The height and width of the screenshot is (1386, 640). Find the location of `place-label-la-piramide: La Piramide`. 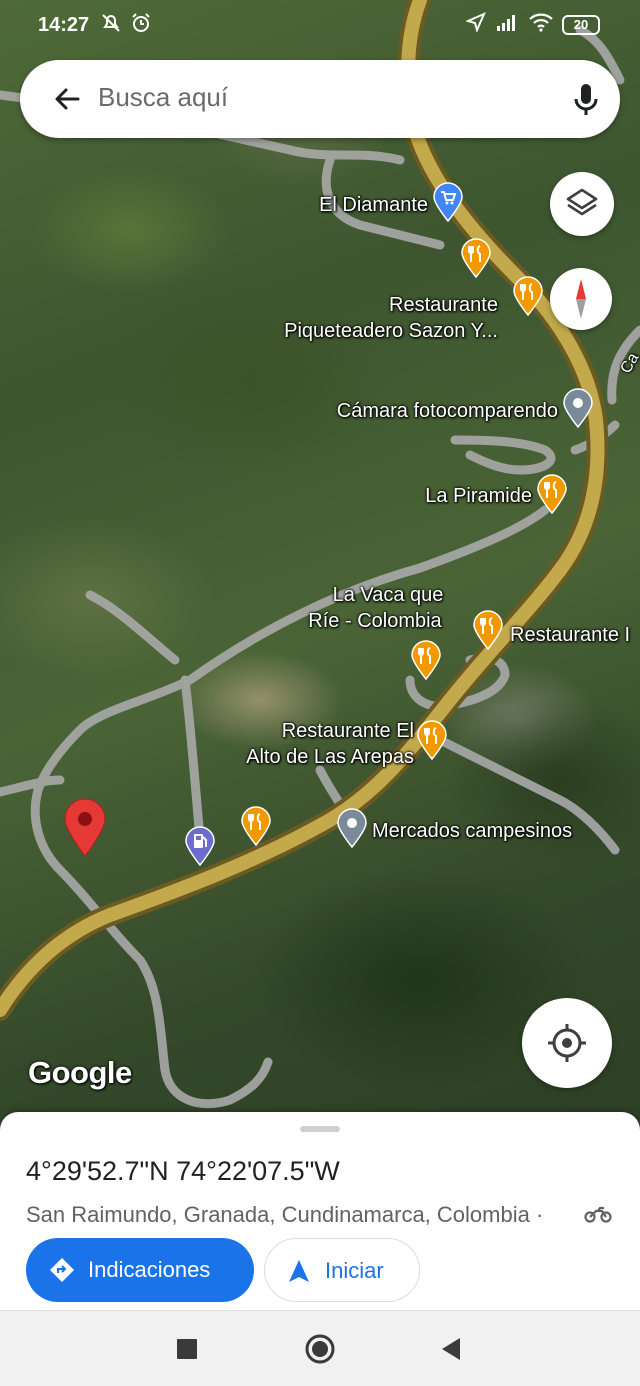

place-label-la-piramide: La Piramide is located at coordinates (469, 496).